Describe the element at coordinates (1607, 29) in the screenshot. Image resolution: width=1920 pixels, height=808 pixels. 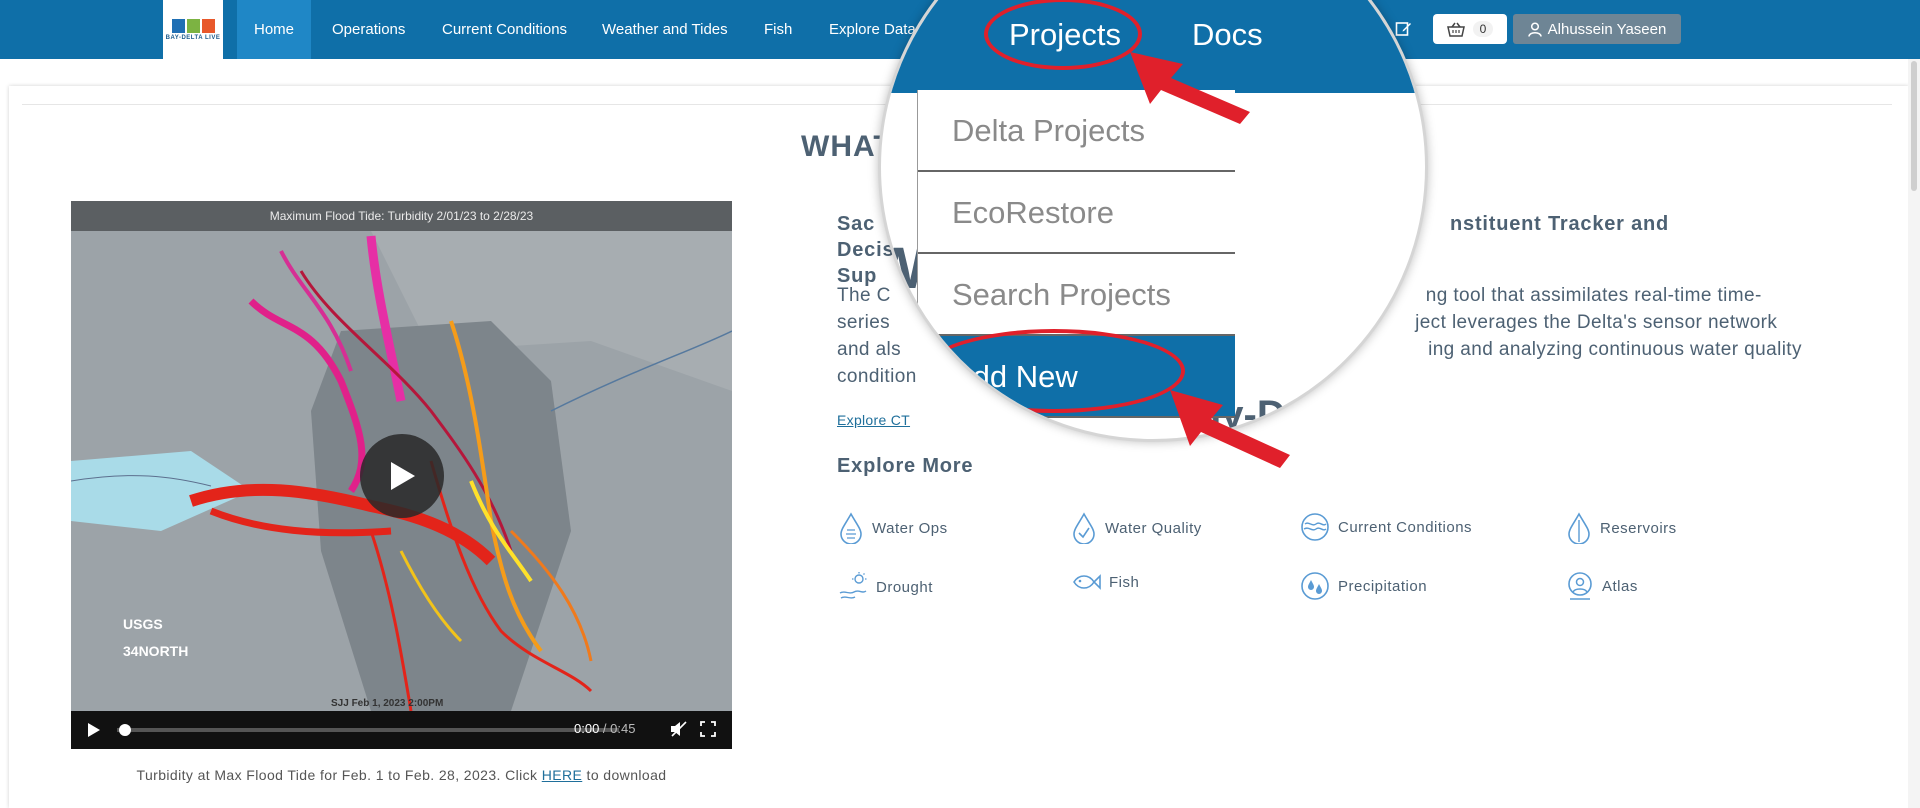
I see `user-name: Alhussein Yaseen` at that location.